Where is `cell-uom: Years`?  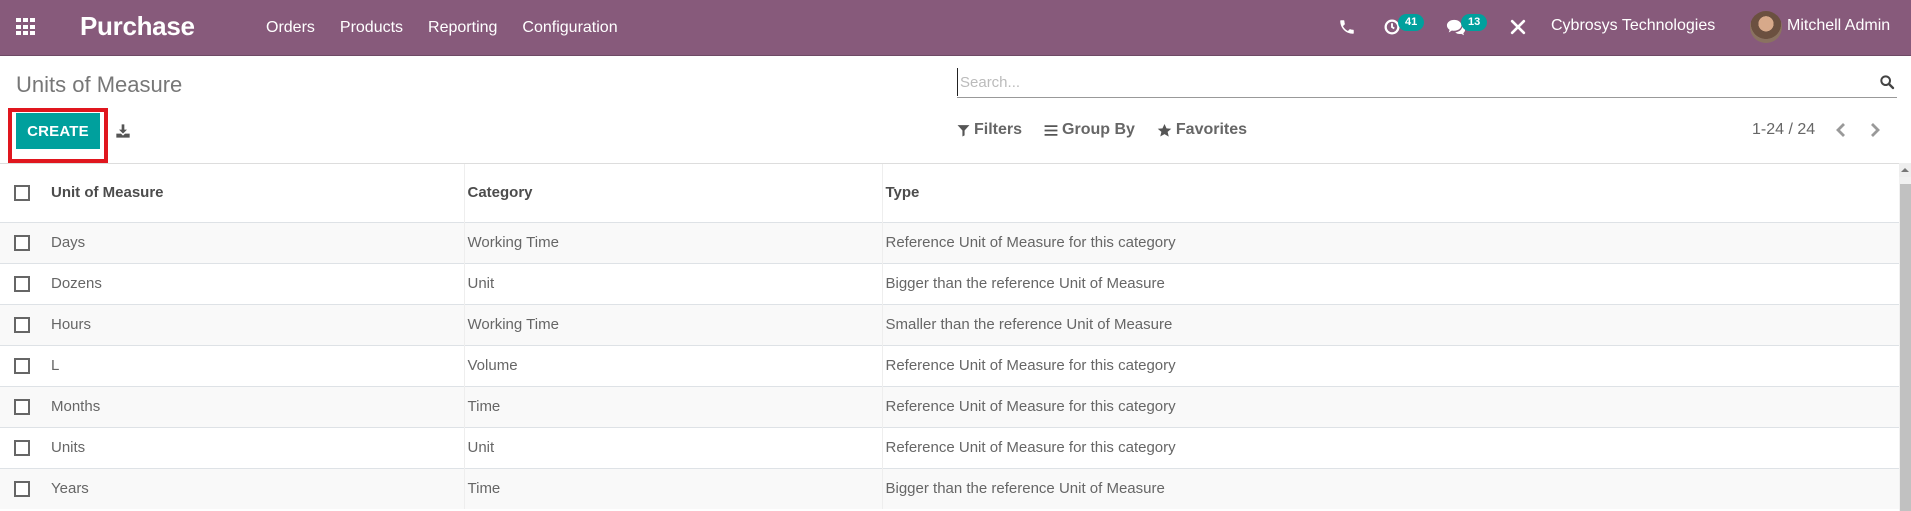 cell-uom: Years is located at coordinates (70, 489).